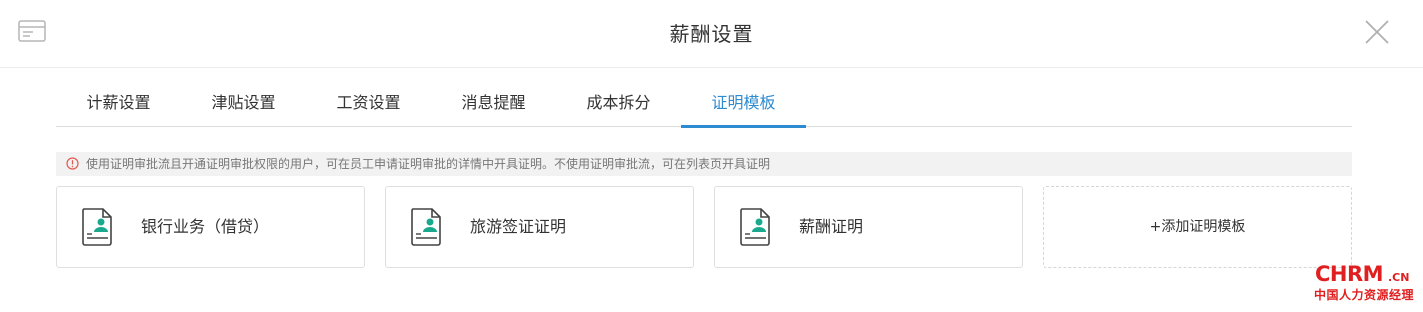 Image resolution: width=1423 pixels, height=312 pixels. What do you see at coordinates (618, 103) in the screenshot?
I see `tab-cost-split: 成本拆分` at bounding box center [618, 103].